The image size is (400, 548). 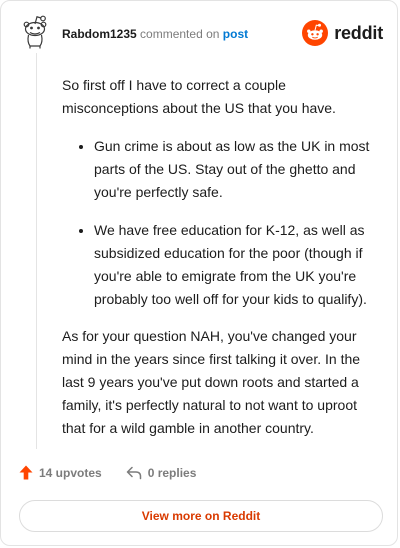 What do you see at coordinates (315, 33) in the screenshot?
I see `reddit-logo-icon` at bounding box center [315, 33].